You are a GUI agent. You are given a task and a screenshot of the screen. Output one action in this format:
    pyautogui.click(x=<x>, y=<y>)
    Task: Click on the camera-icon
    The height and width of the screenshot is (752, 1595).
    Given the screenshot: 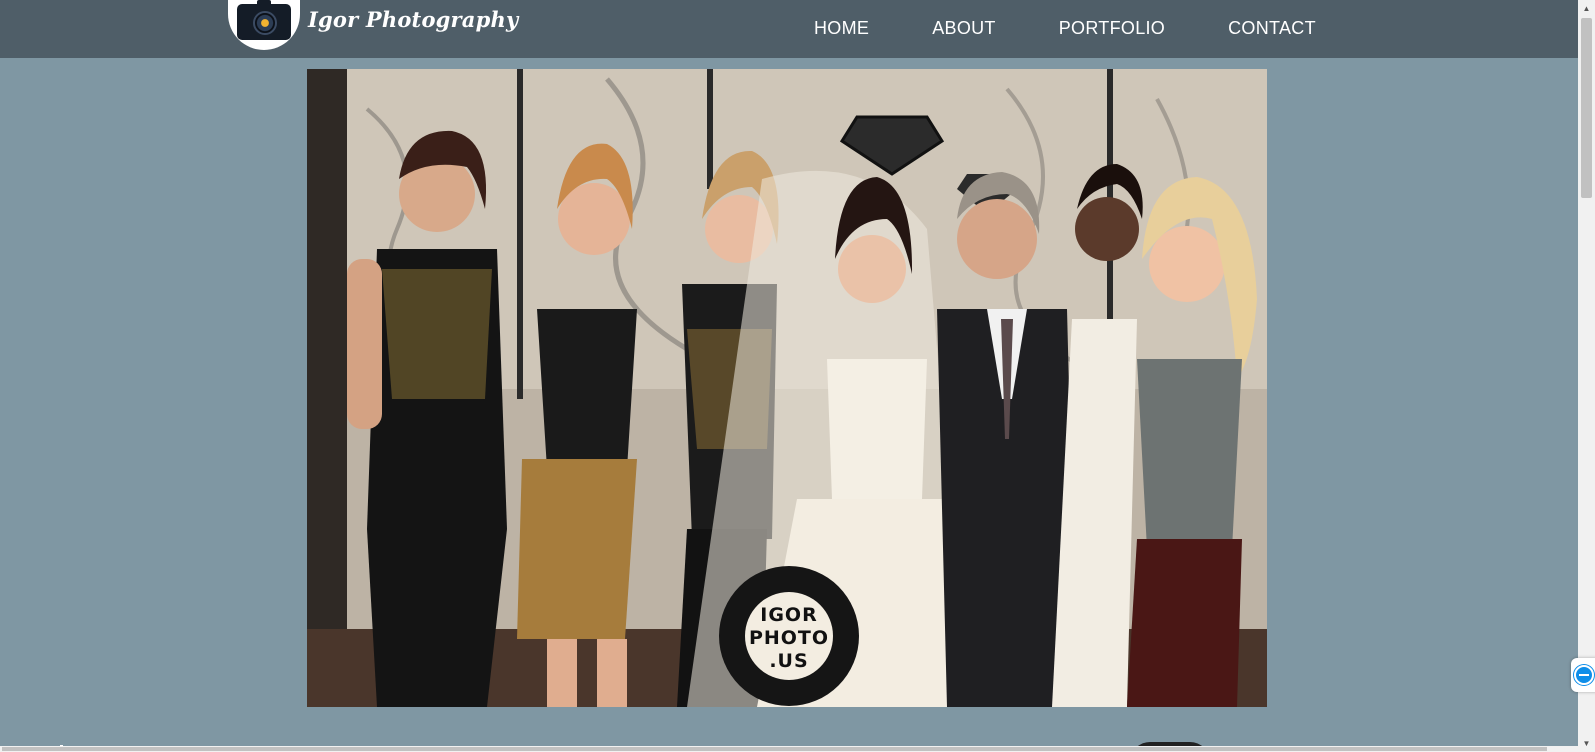 What is the action you would take?
    pyautogui.click(x=264, y=25)
    